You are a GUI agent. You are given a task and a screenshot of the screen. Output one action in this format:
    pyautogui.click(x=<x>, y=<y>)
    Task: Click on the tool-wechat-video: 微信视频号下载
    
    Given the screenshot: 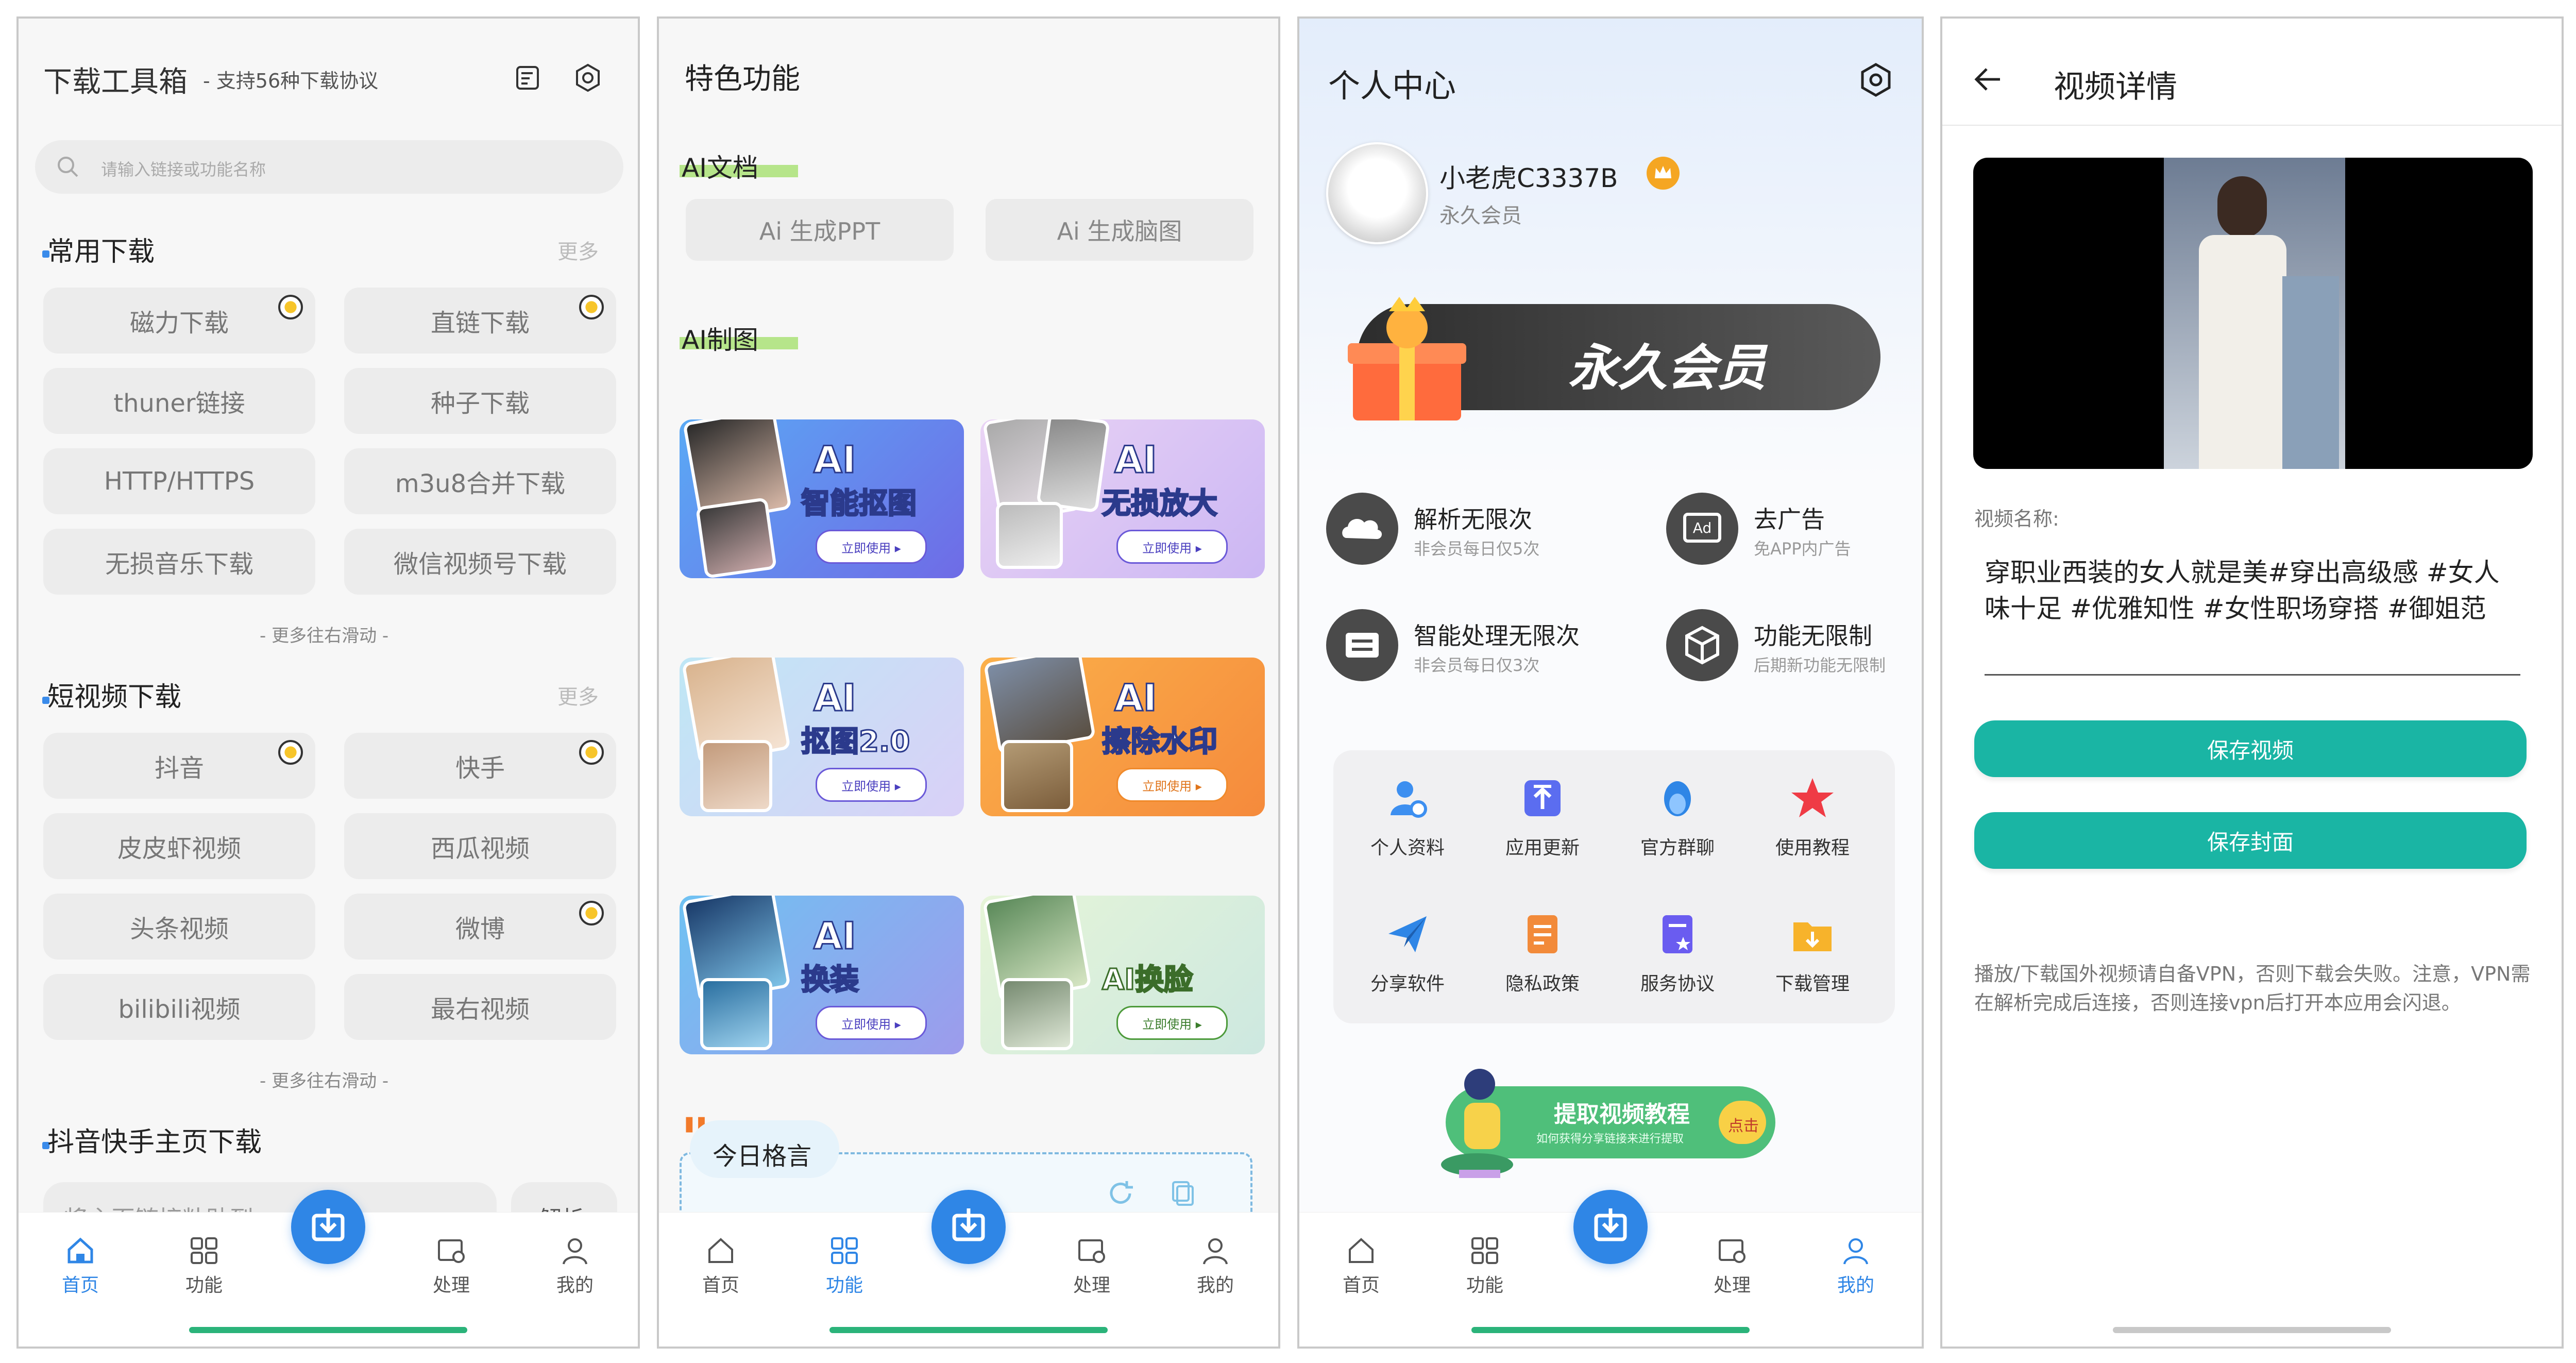 What is the action you would take?
    pyautogui.click(x=480, y=562)
    